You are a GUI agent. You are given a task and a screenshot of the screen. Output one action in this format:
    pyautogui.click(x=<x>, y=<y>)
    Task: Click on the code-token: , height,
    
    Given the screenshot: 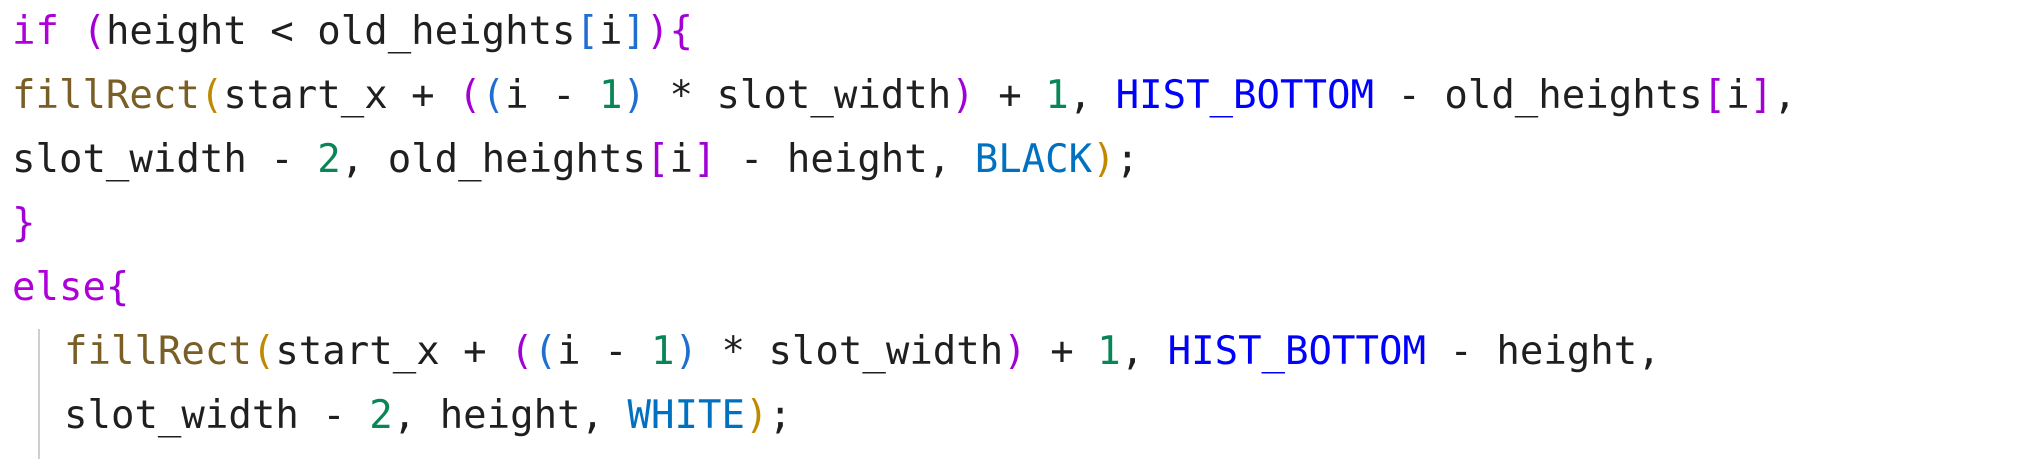 What is the action you would take?
    pyautogui.click(x=510, y=415)
    